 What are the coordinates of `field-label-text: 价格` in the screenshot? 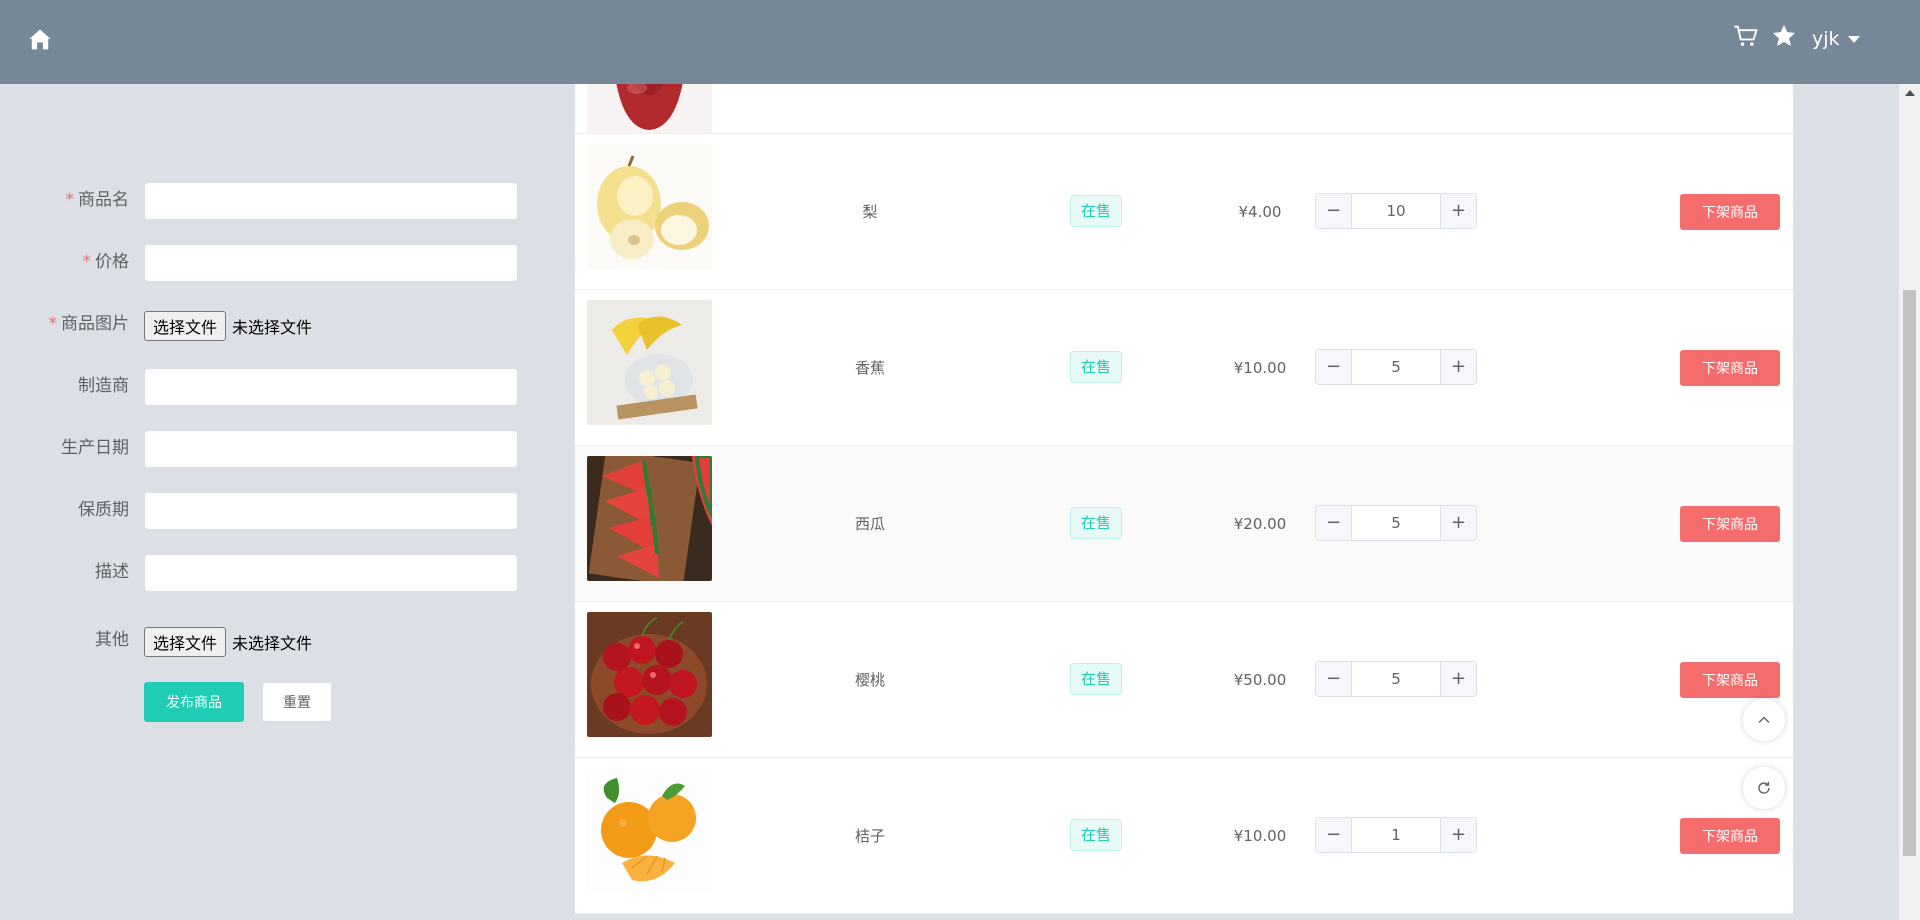 It's located at (112, 262).